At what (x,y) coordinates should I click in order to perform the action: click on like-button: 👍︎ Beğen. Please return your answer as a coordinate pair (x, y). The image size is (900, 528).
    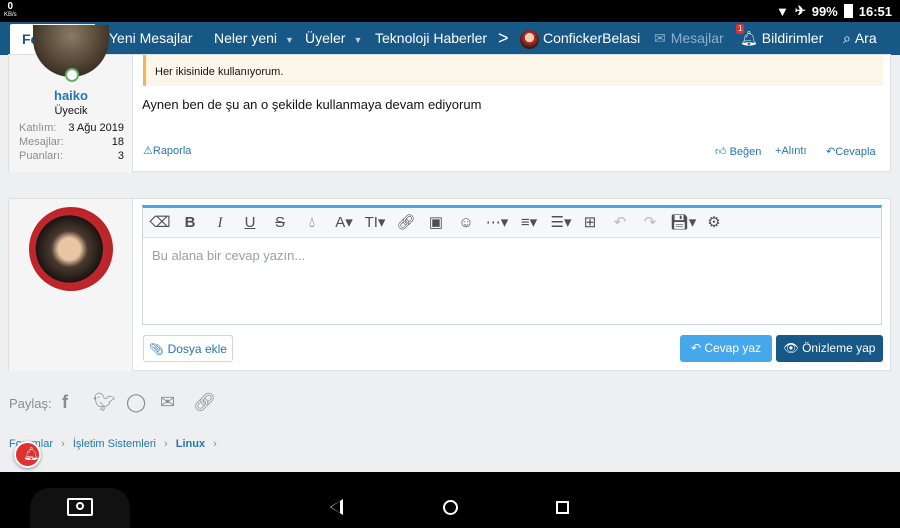
    Looking at the image, I should click on (738, 151).